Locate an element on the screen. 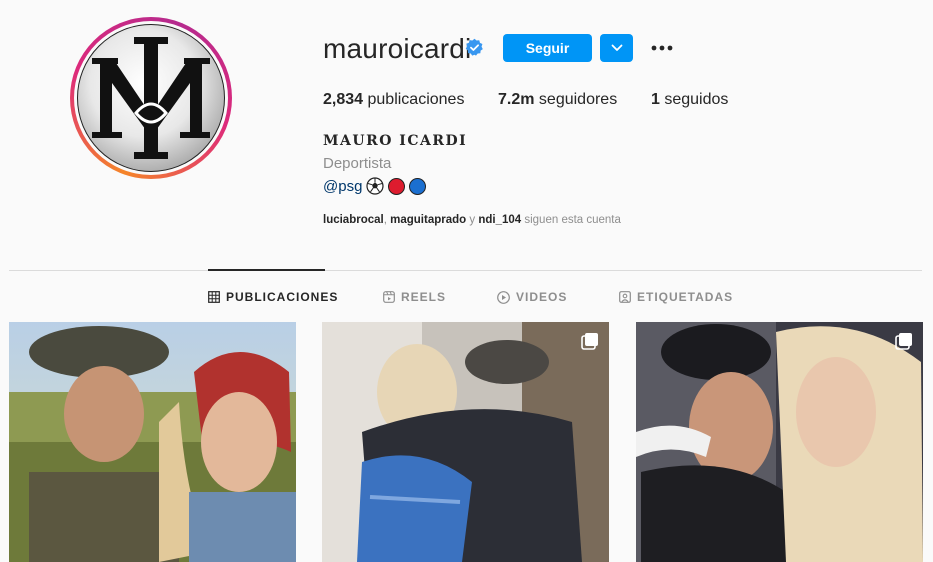  bio-mention-link: @psg is located at coordinates (342, 186).